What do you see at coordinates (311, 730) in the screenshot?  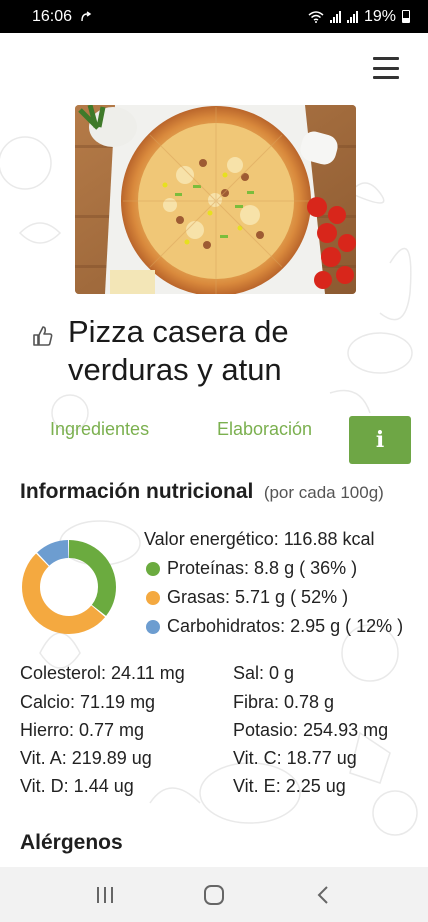 I see `nutrient-potassium: Potasio: 254.93 mg` at bounding box center [311, 730].